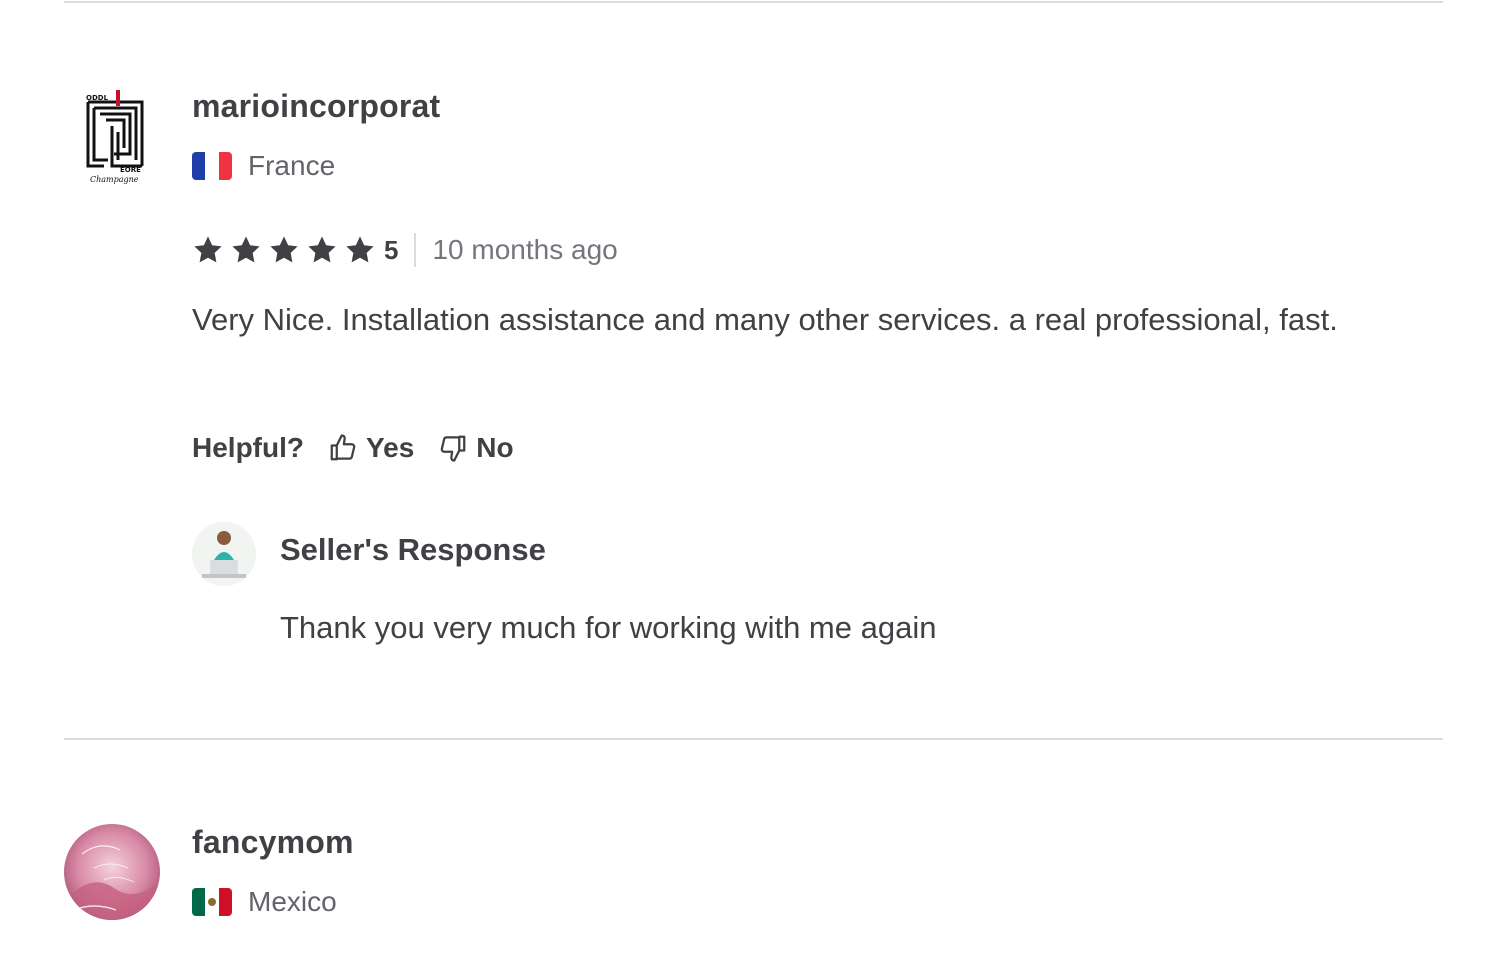  I want to click on review-divider, so click(753, 739).